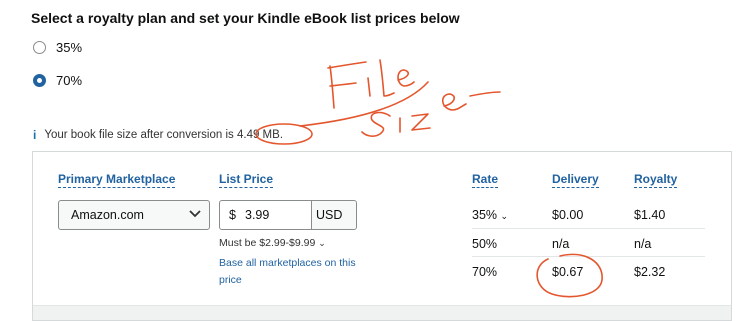 This screenshot has height=321, width=752. What do you see at coordinates (69, 80) in the screenshot?
I see `plan-70-label: 70%` at bounding box center [69, 80].